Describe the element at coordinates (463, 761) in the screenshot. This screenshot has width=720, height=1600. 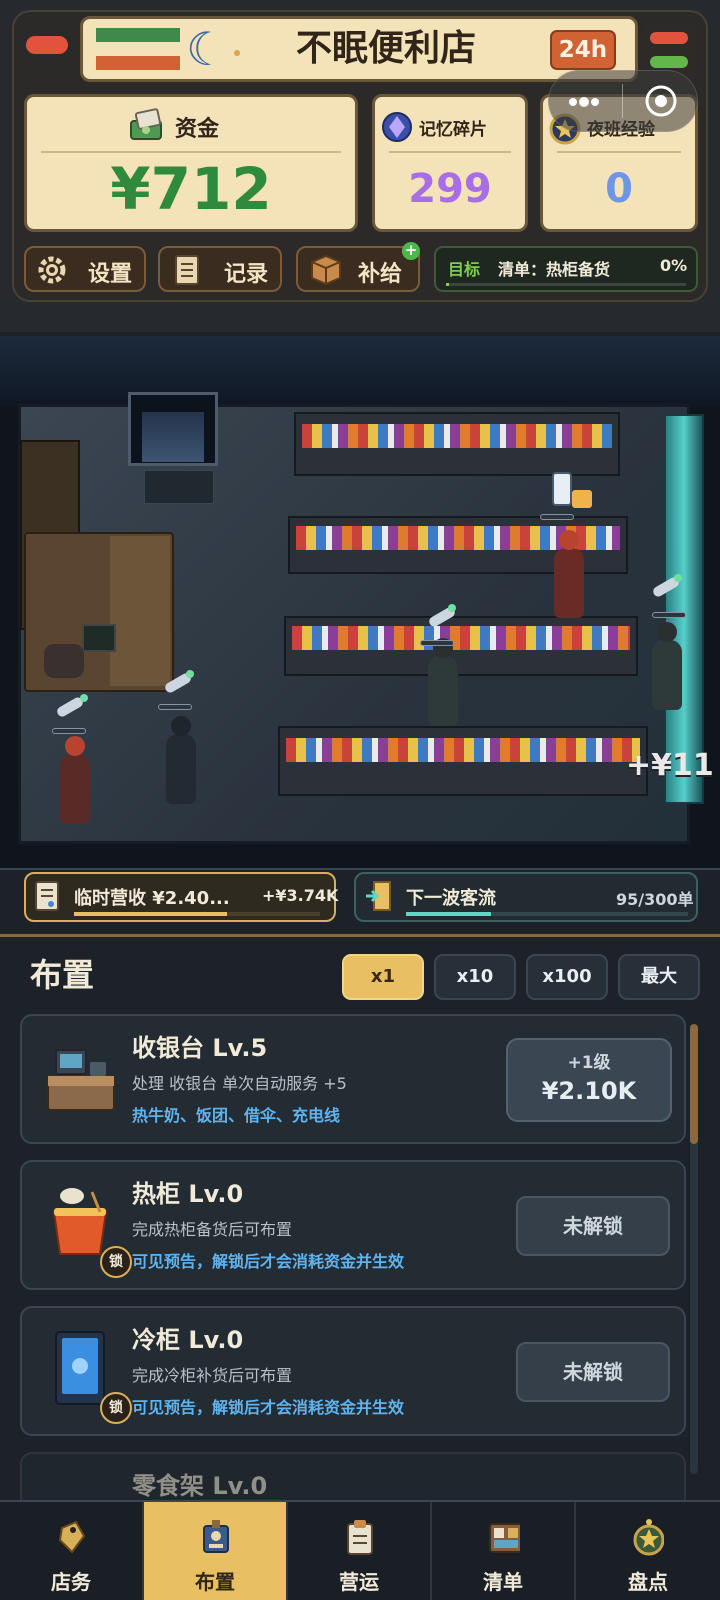
I see `shelf-goods` at that location.